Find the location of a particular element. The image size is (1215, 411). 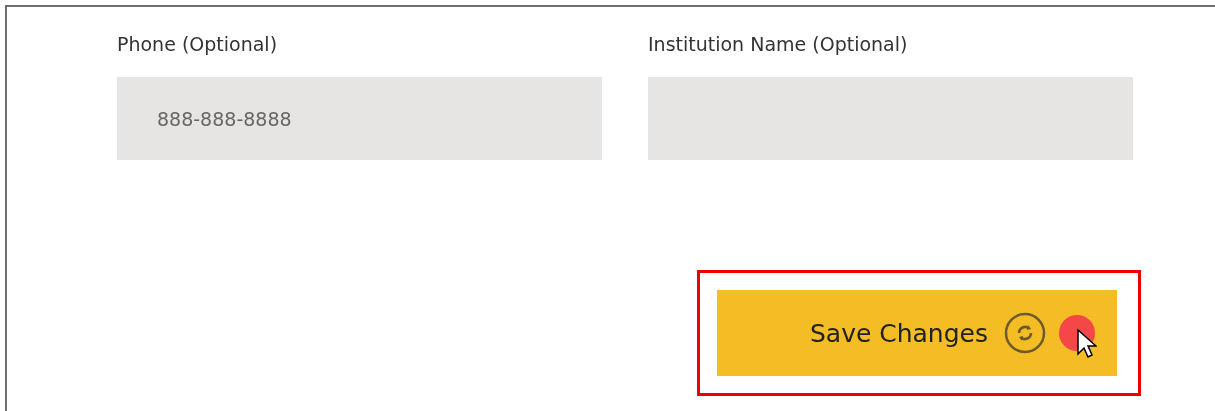

input-field is located at coordinates (890, 118).